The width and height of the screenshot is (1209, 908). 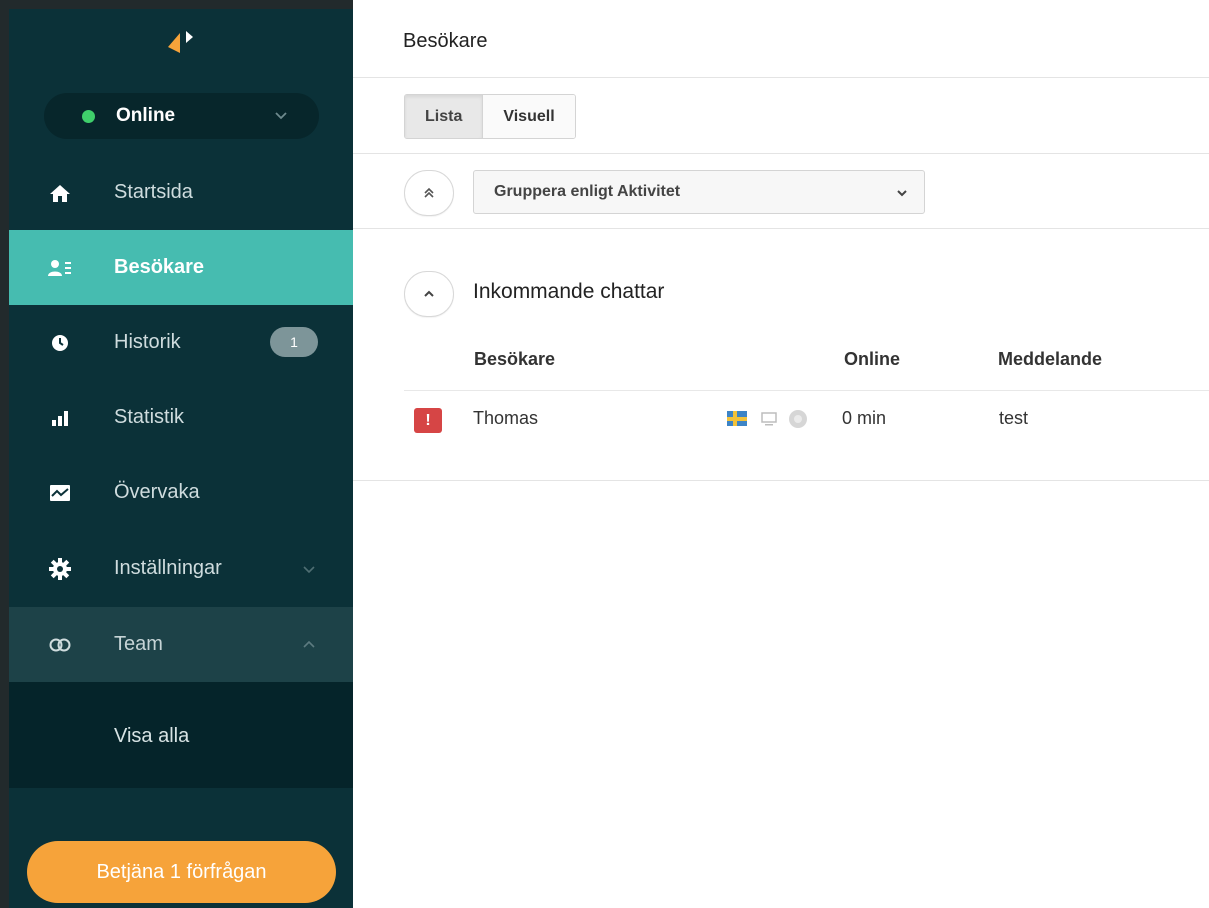 What do you see at coordinates (181, 872) in the screenshot?
I see `serve-request-button: Betjäna 1 förfrågan` at bounding box center [181, 872].